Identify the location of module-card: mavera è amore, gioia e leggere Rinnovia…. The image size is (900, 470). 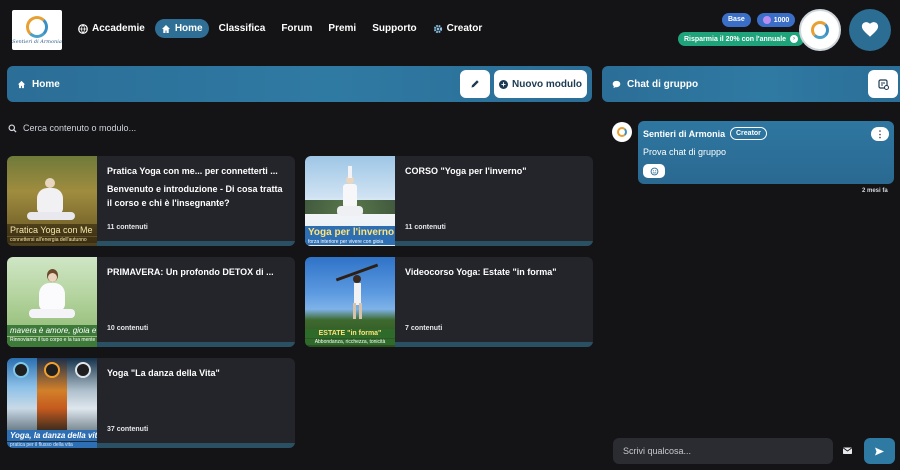
(151, 302).